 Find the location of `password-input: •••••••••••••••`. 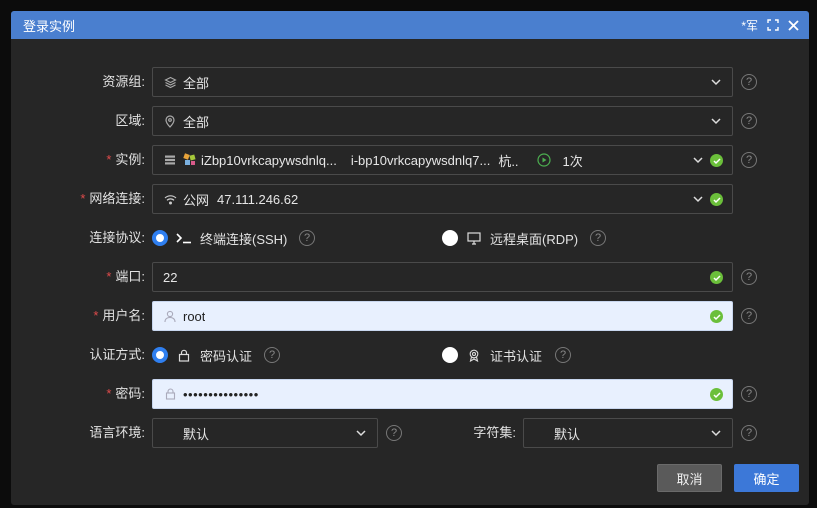

password-input: ••••••••••••••• is located at coordinates (442, 394).